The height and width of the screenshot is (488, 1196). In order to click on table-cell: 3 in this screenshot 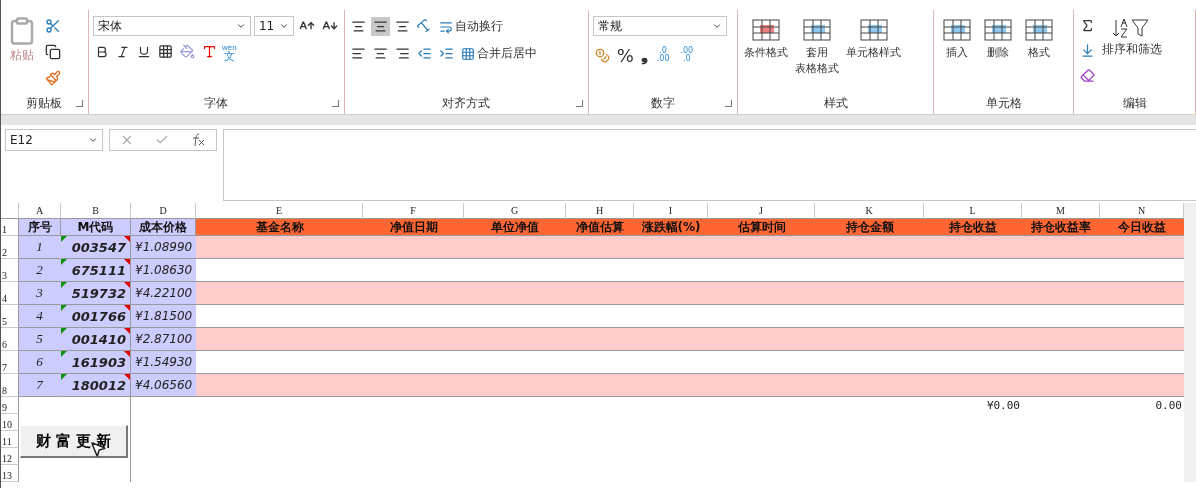, I will do `click(40, 293)`.